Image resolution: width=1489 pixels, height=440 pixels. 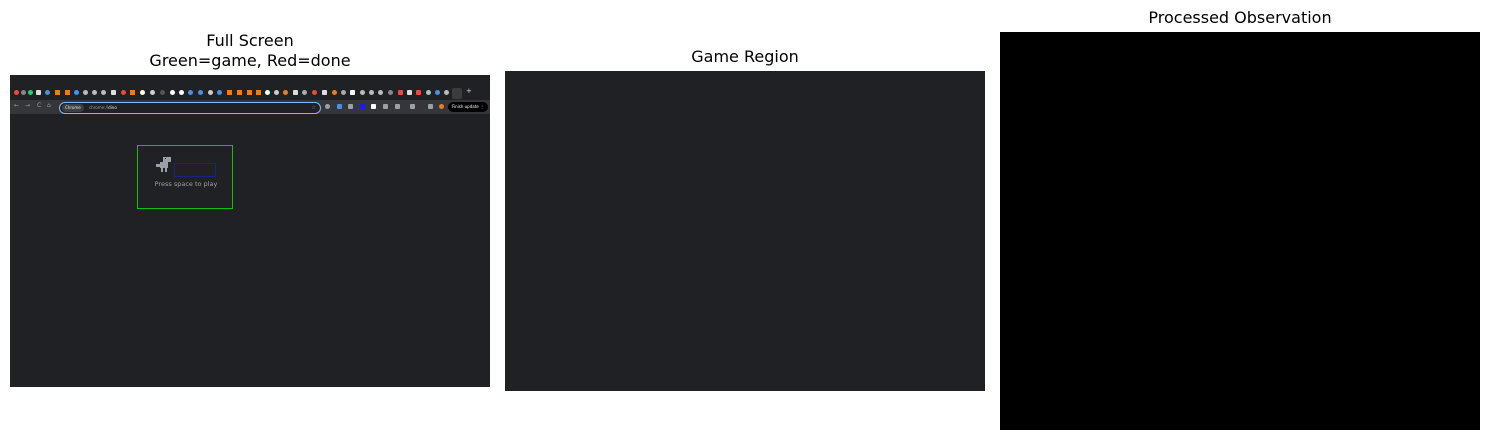 I want to click on bookmark-star-icon: ☆, so click(x=314, y=108).